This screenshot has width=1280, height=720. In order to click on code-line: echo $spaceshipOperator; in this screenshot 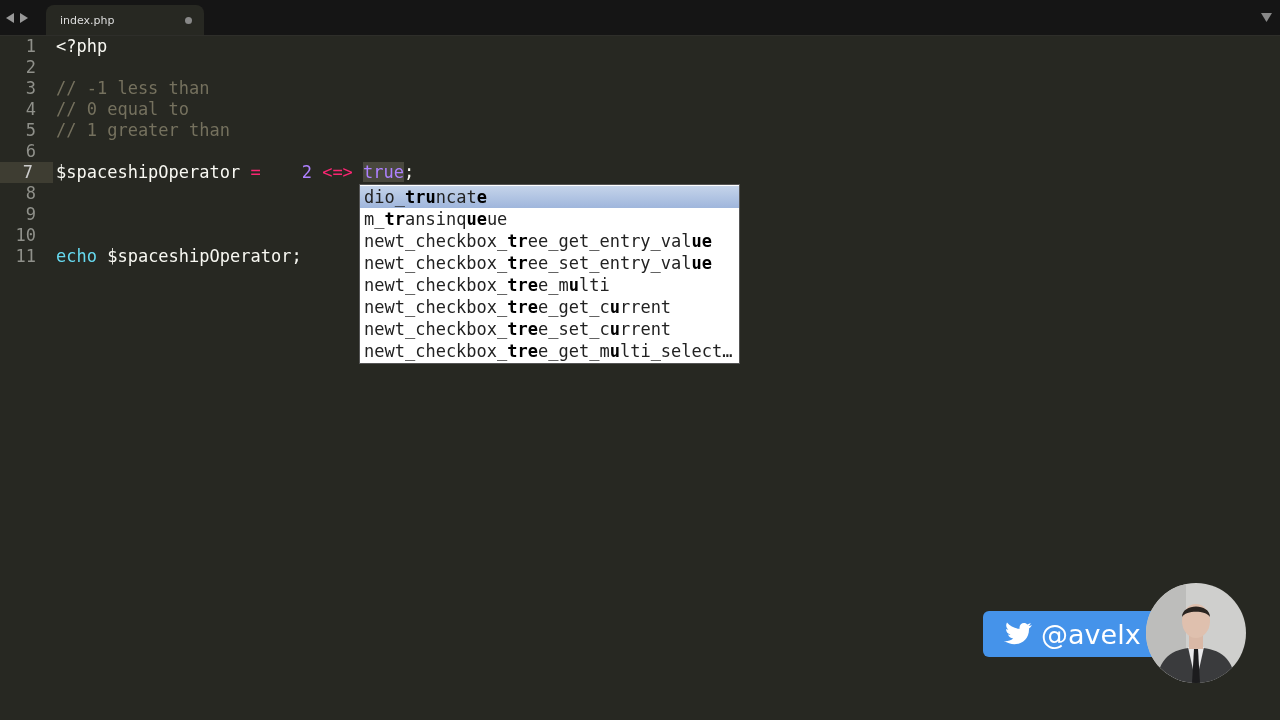, I will do `click(179, 256)`.